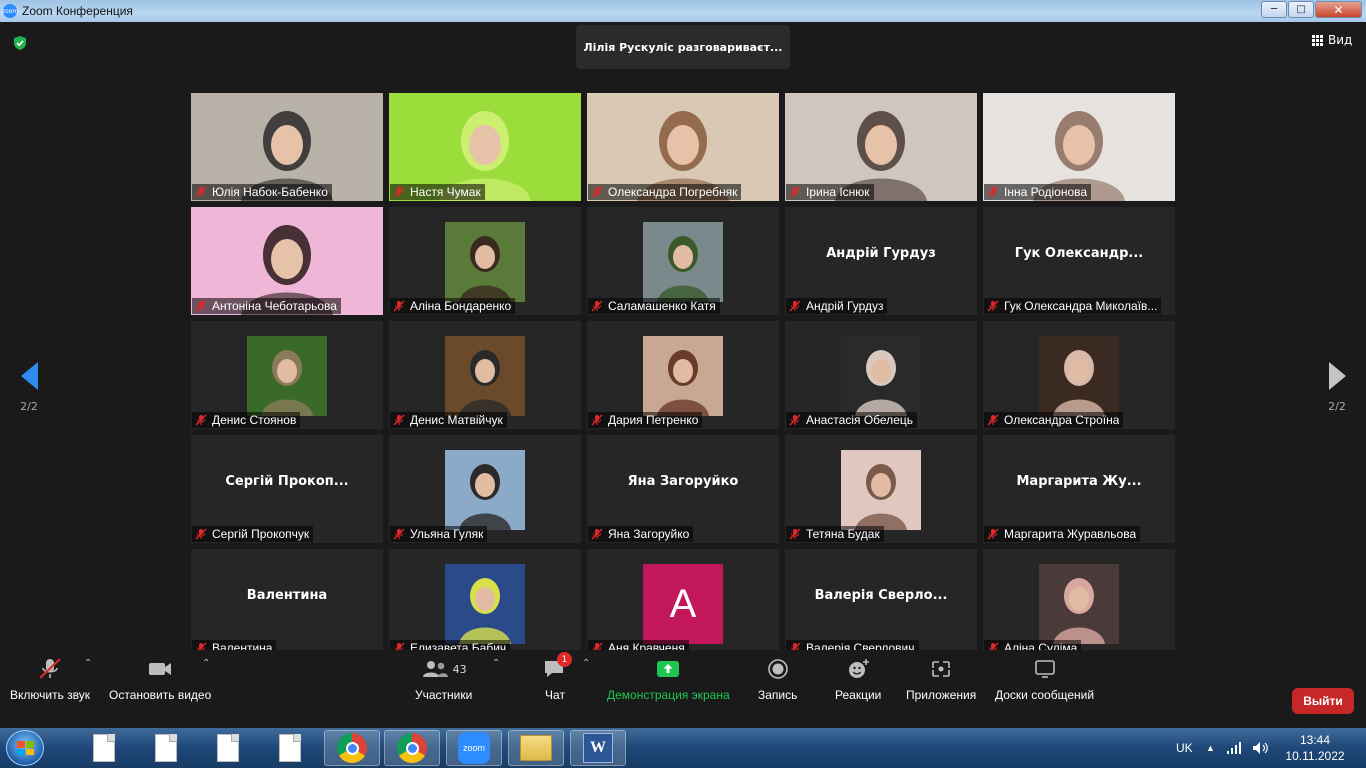  Describe the element at coordinates (459, 669) in the screenshot. I see `participants-count: 43` at that location.